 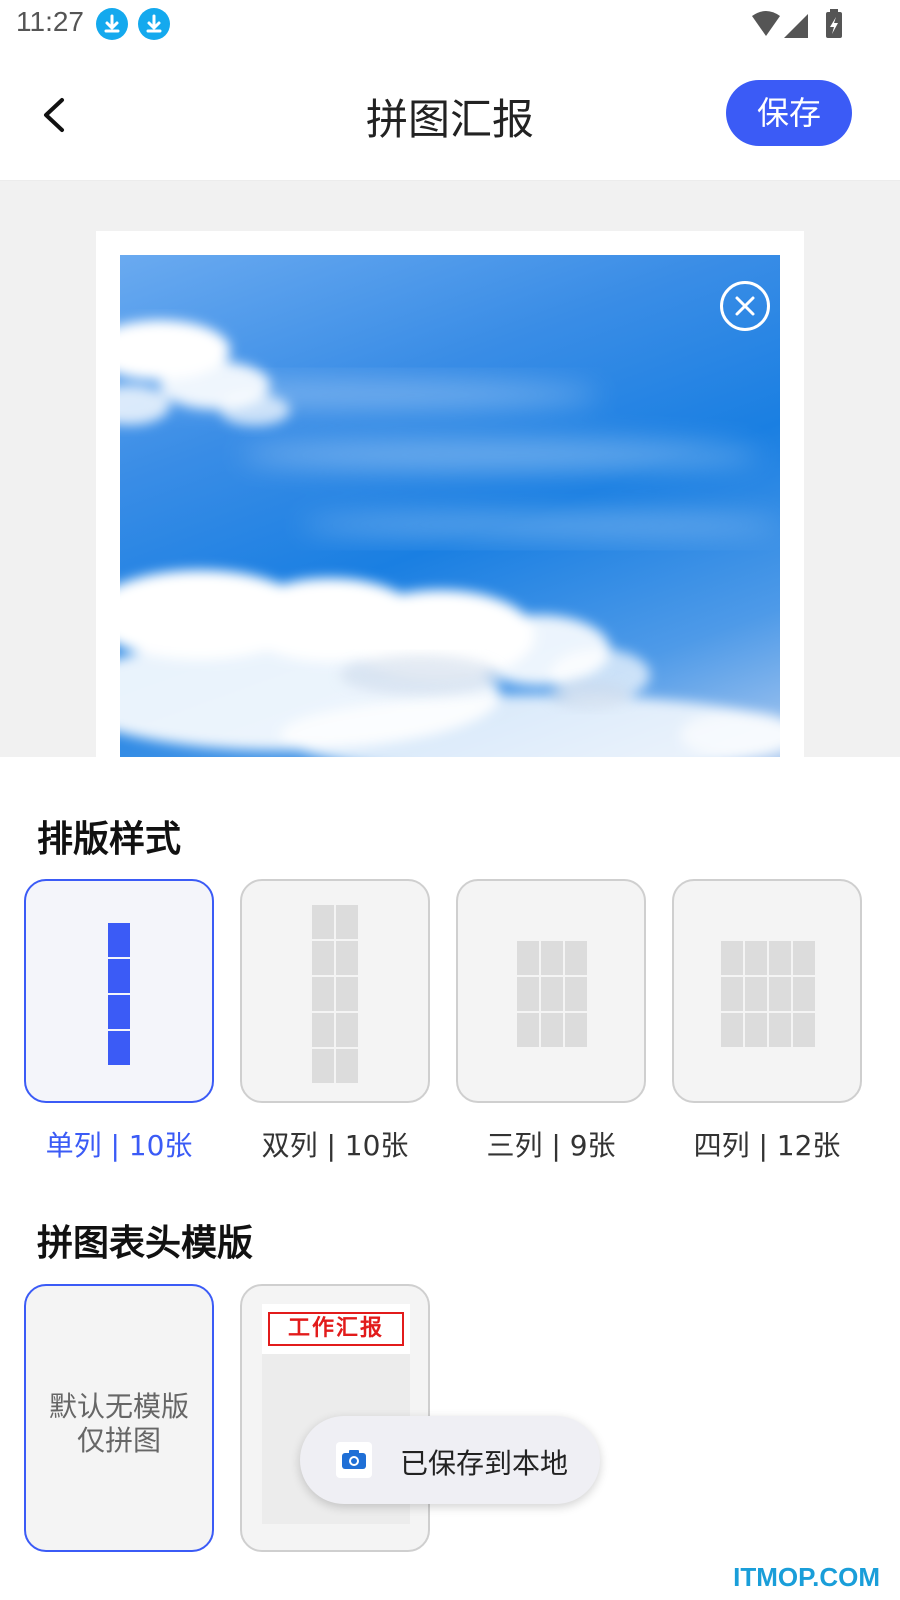 What do you see at coordinates (834, 23) in the screenshot?
I see `battery-charging-icon` at bounding box center [834, 23].